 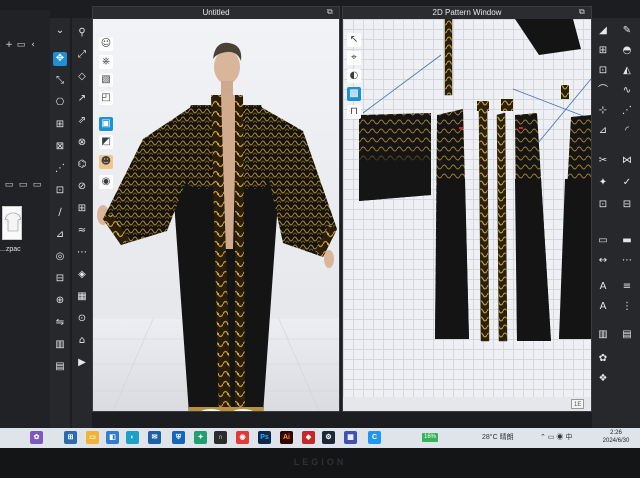 What do you see at coordinates (82, 275) in the screenshot?
I see `graphic-icon: ◈` at bounding box center [82, 275].